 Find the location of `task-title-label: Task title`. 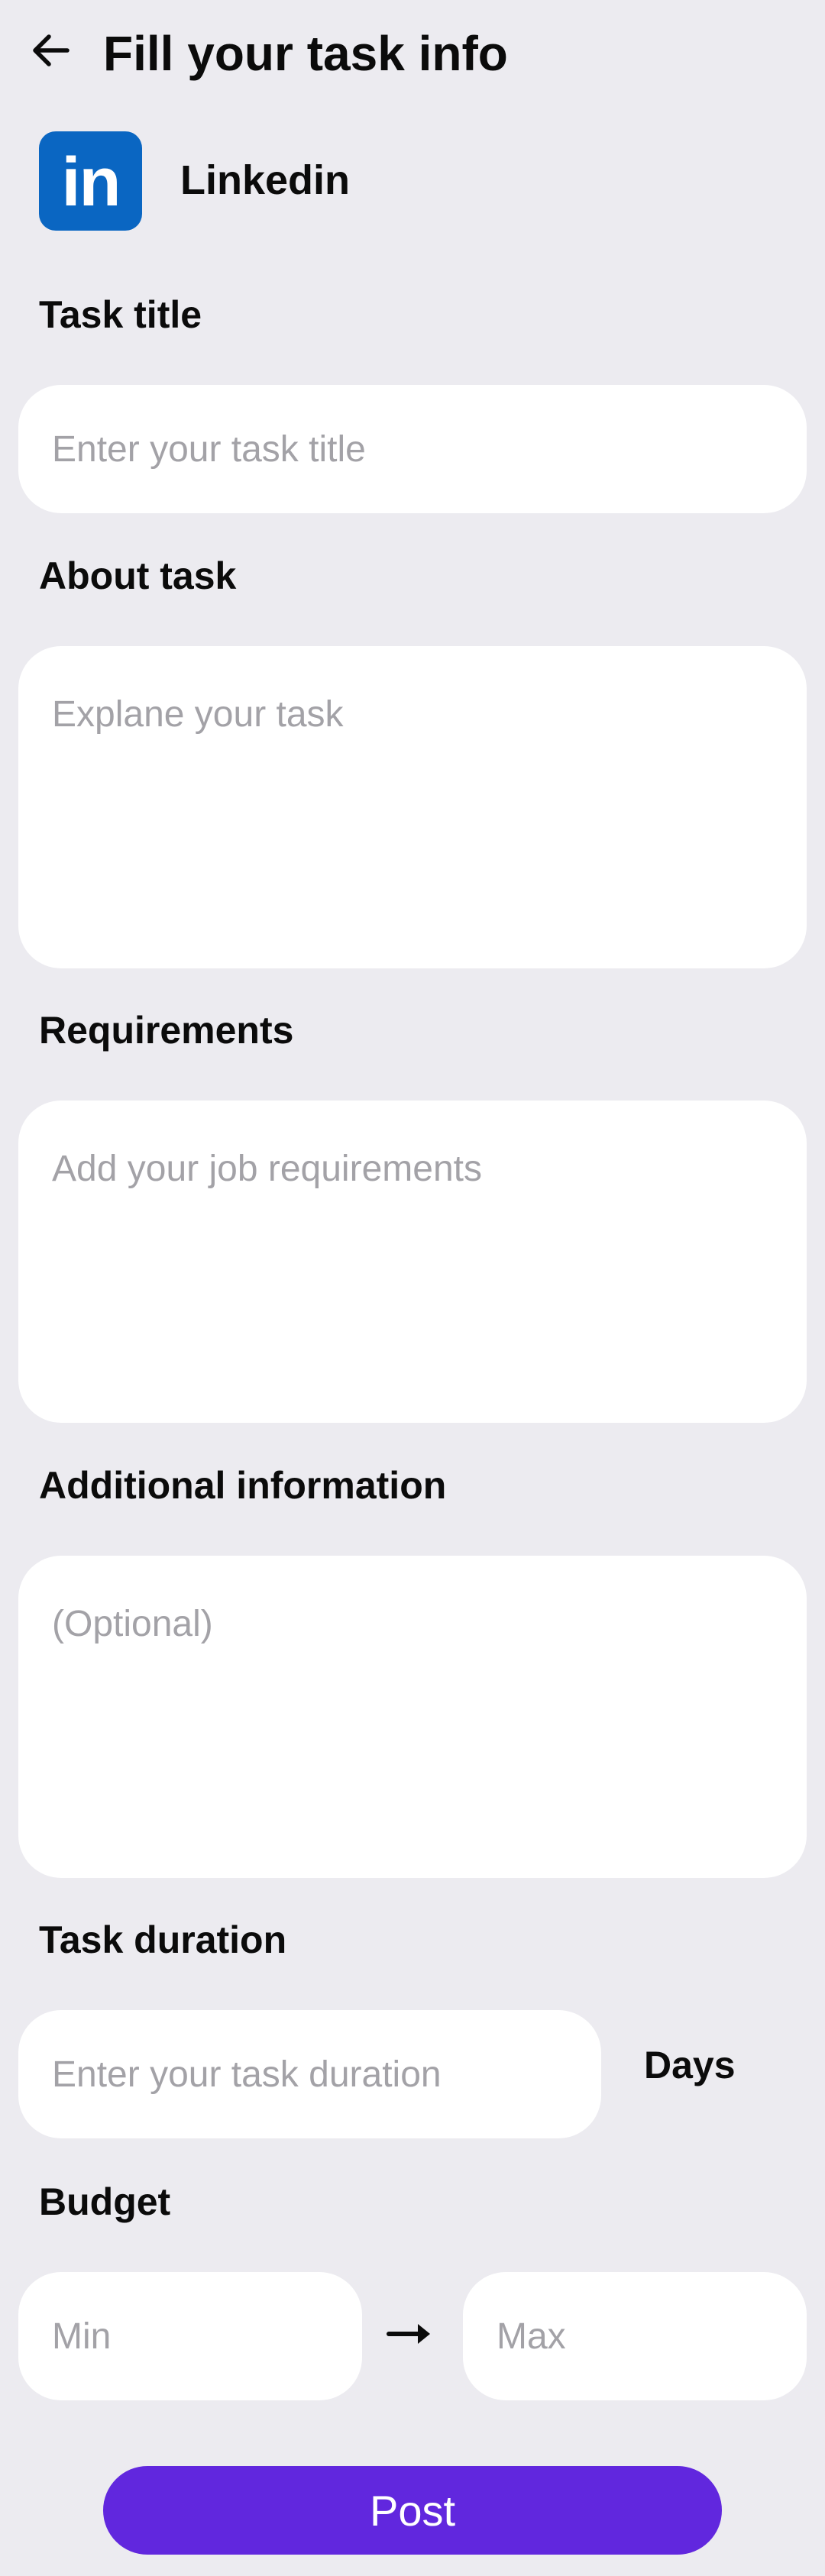

task-title-label: Task title is located at coordinates (120, 314).